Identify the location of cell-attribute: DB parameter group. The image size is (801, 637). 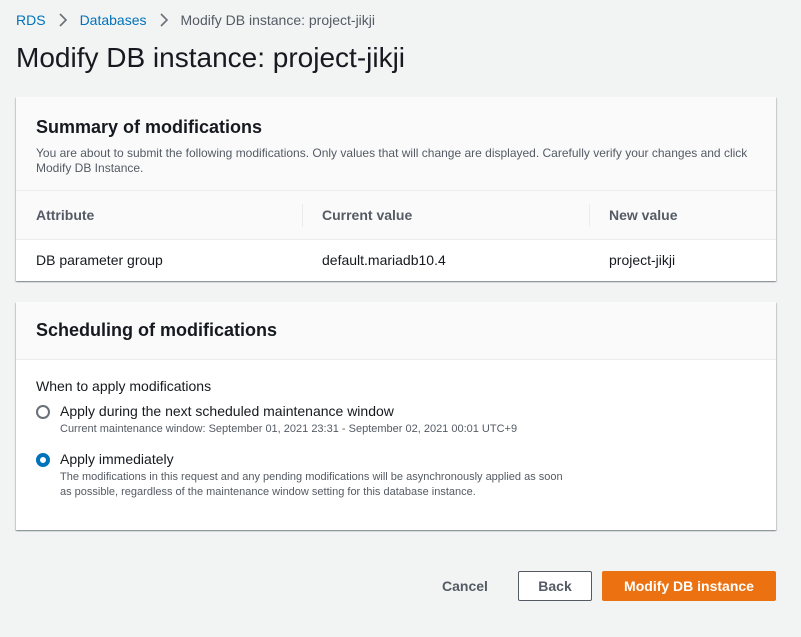
(99, 260).